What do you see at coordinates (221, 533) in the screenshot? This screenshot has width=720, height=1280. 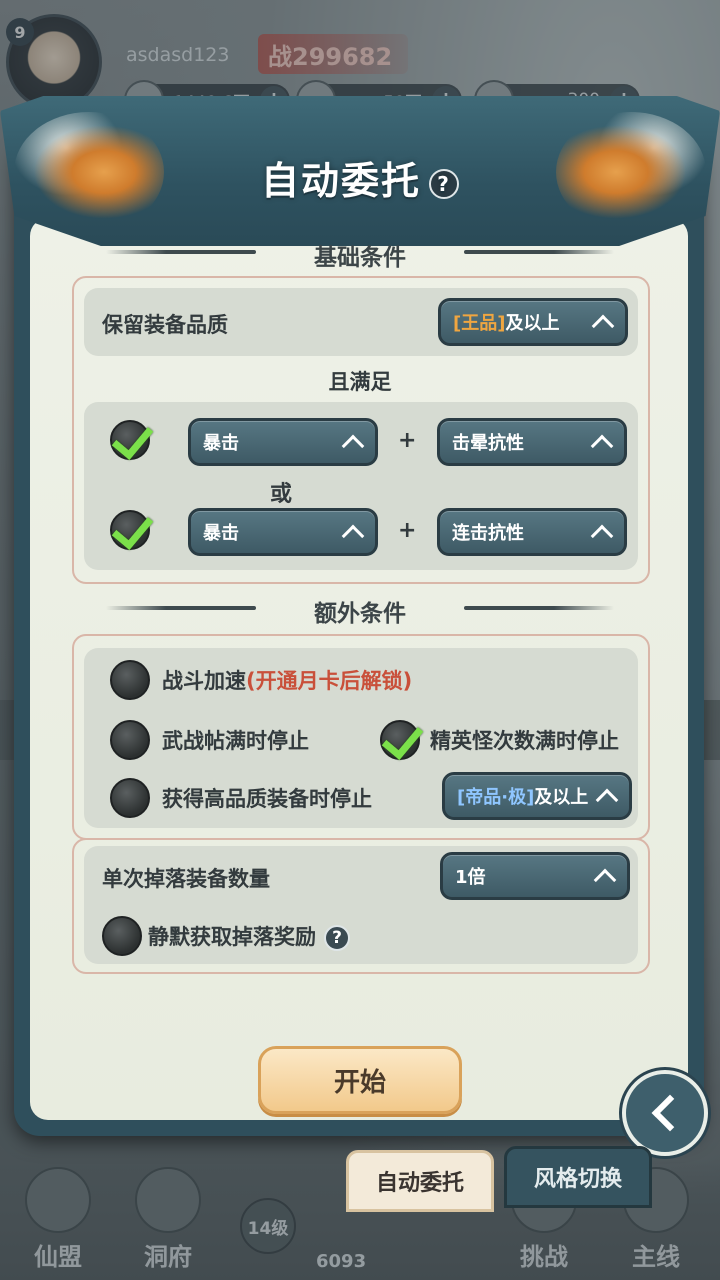 I see `condition-2-attr1-value: 暴击` at bounding box center [221, 533].